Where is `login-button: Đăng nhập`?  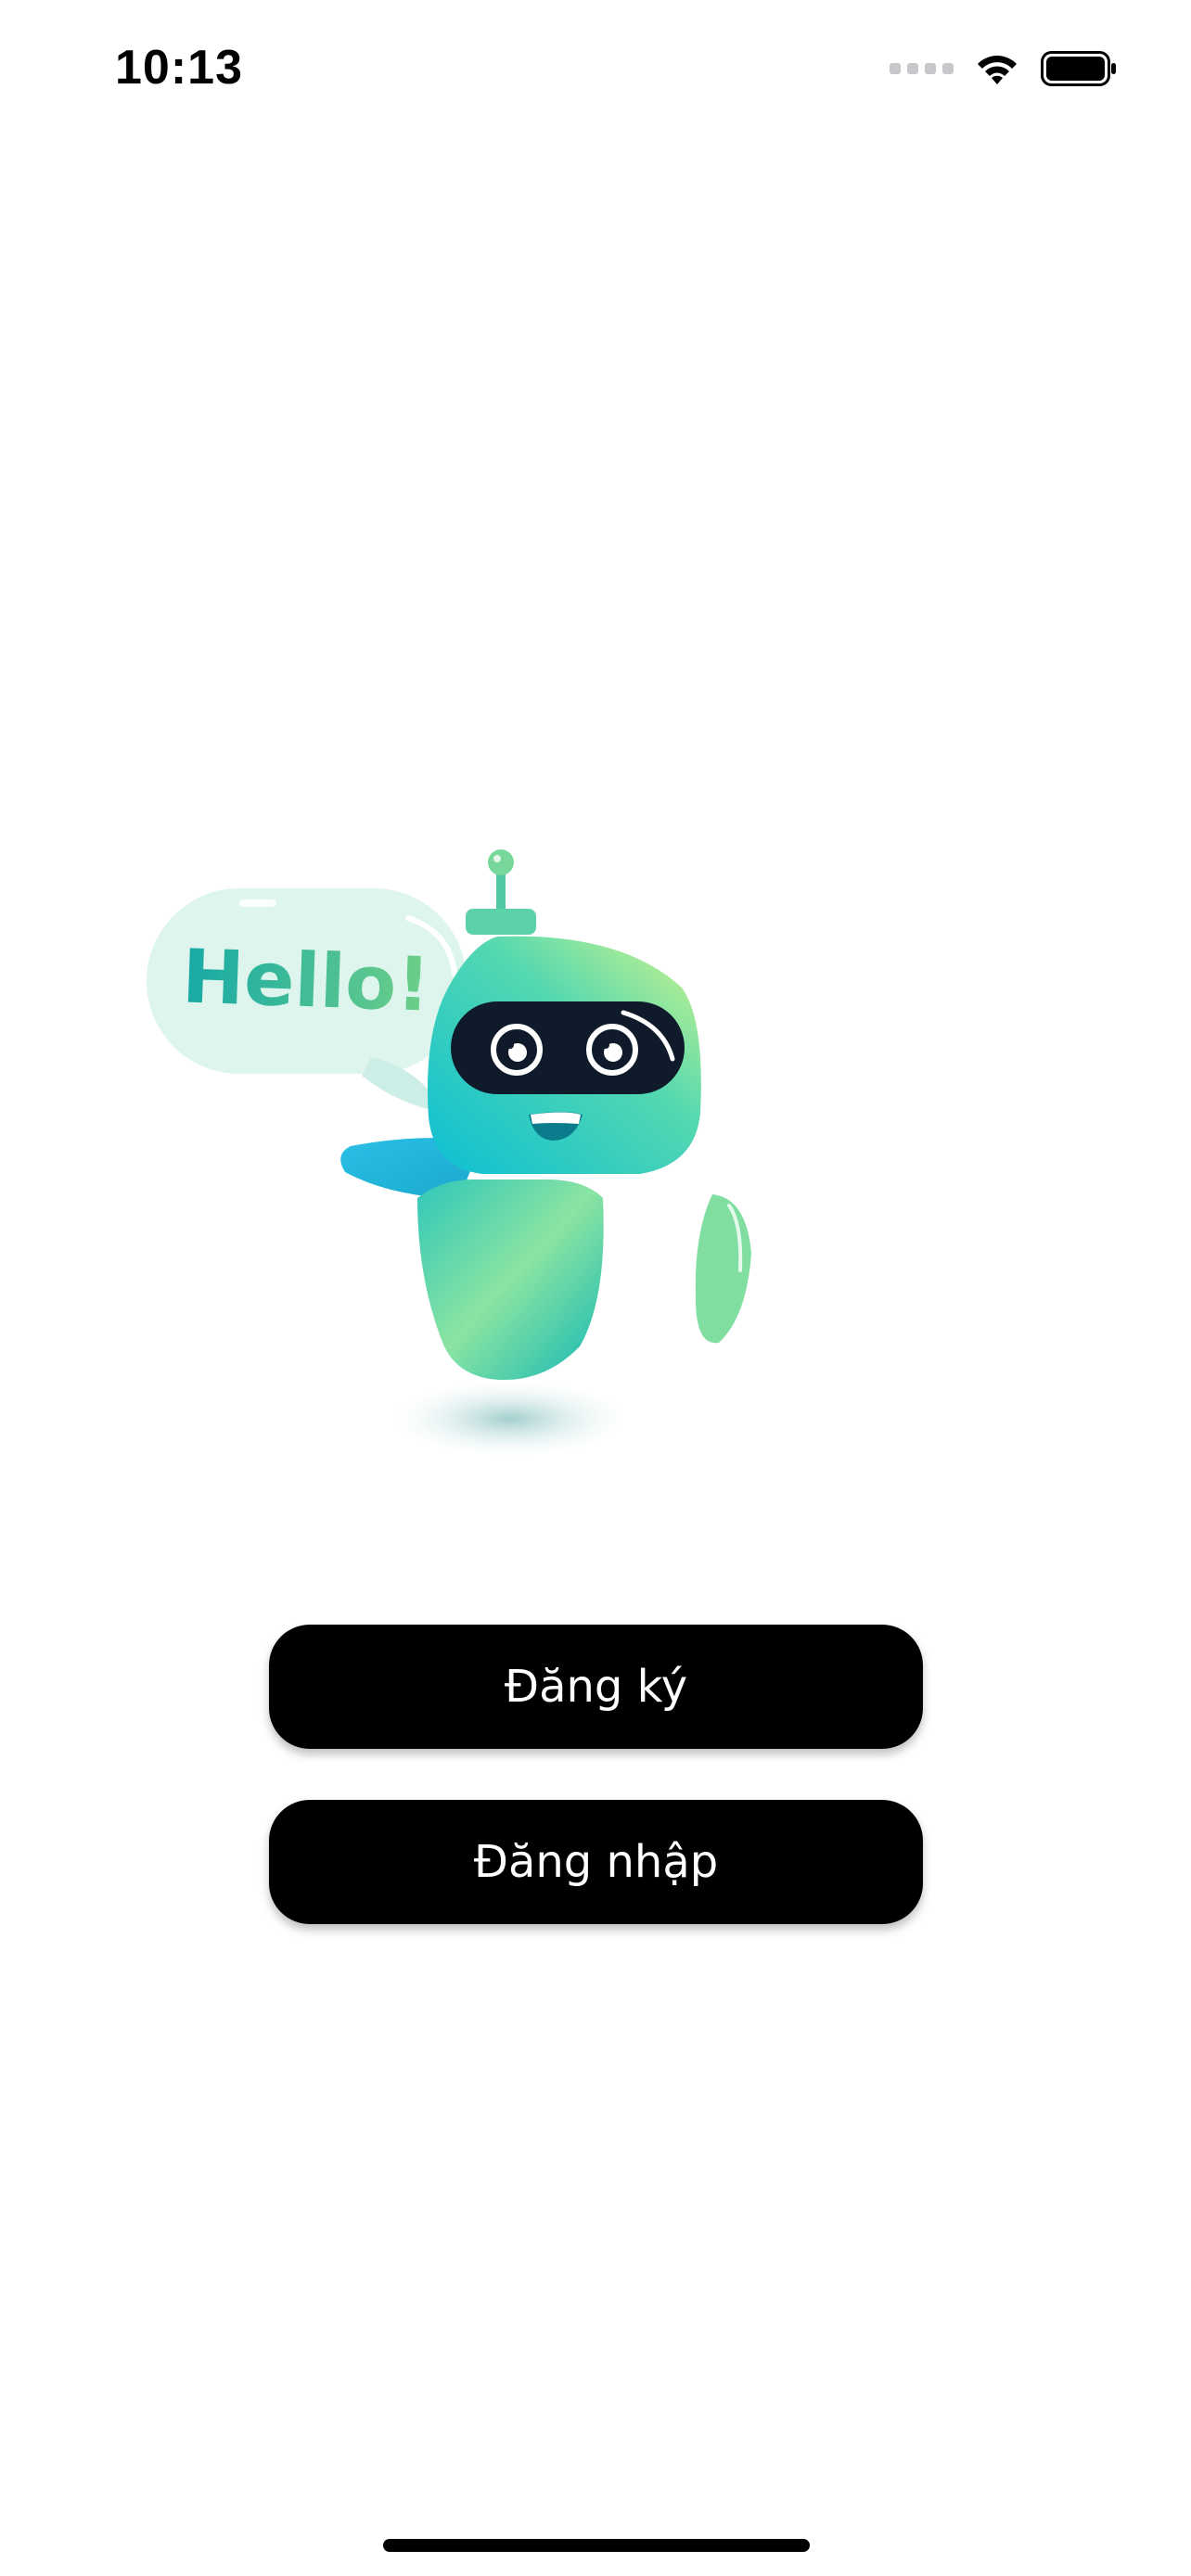
login-button: Đăng nhập is located at coordinates (596, 1862).